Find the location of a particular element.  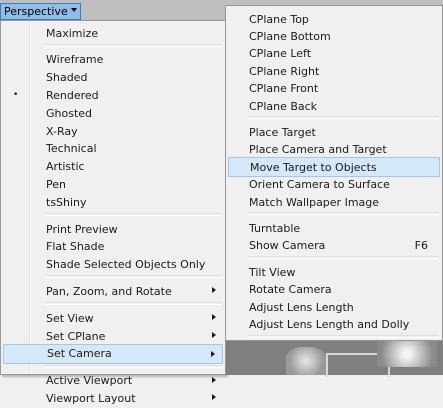

menu-item-label: Shaded is located at coordinates (67, 78).